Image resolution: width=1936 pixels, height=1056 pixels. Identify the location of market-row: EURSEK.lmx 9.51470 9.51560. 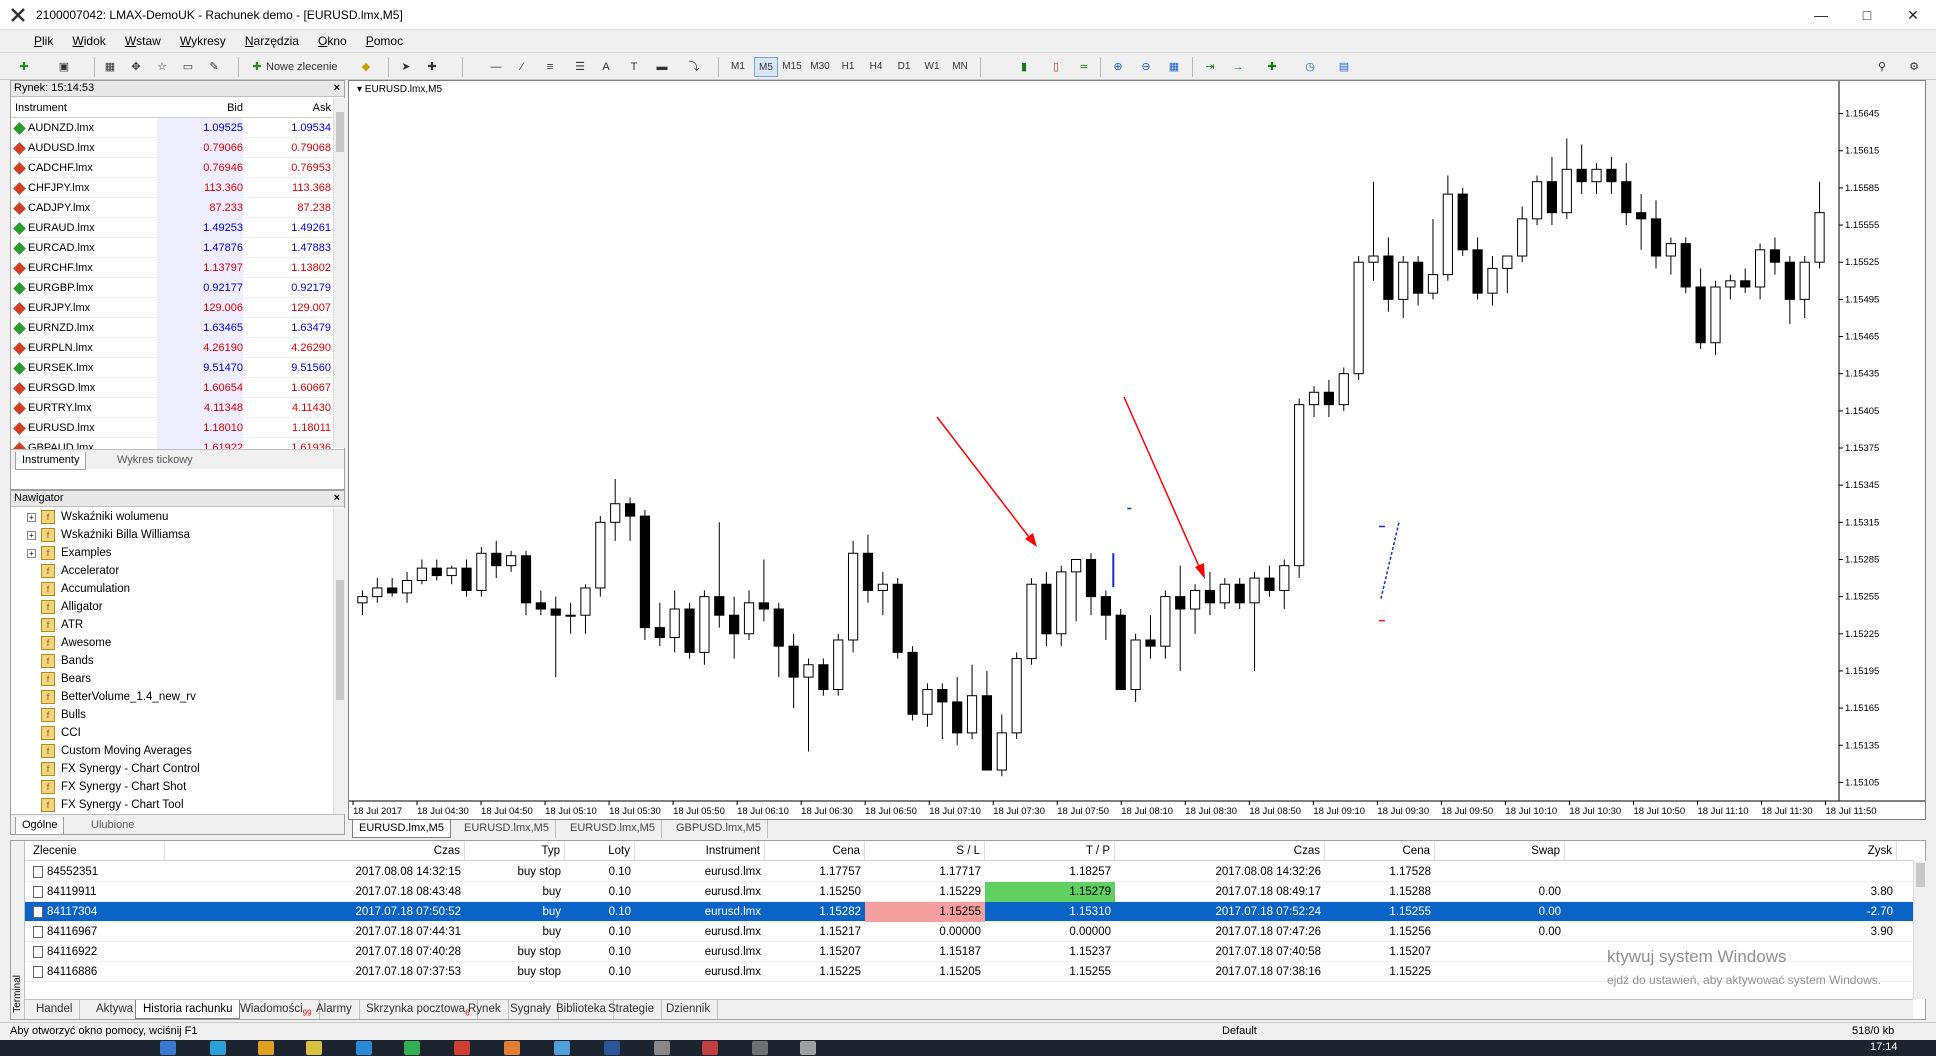
(172, 368).